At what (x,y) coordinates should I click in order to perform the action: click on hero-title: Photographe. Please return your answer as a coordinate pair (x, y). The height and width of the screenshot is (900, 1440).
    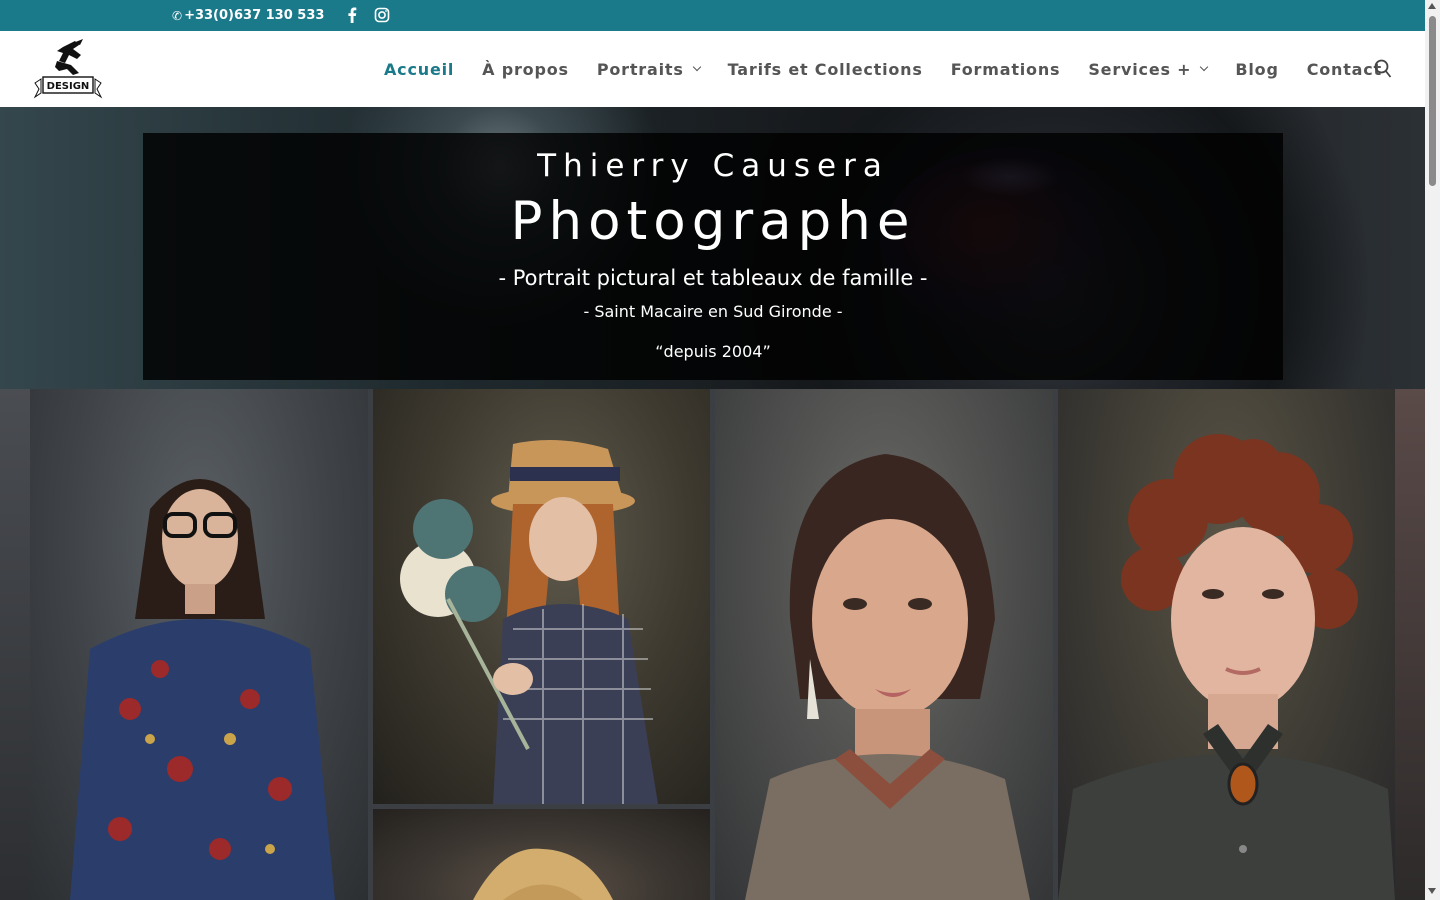
    Looking at the image, I should click on (713, 221).